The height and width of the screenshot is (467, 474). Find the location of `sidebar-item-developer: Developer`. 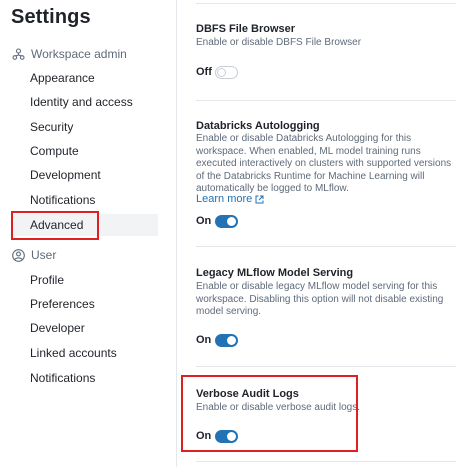

sidebar-item-developer: Developer is located at coordinates (85, 328).